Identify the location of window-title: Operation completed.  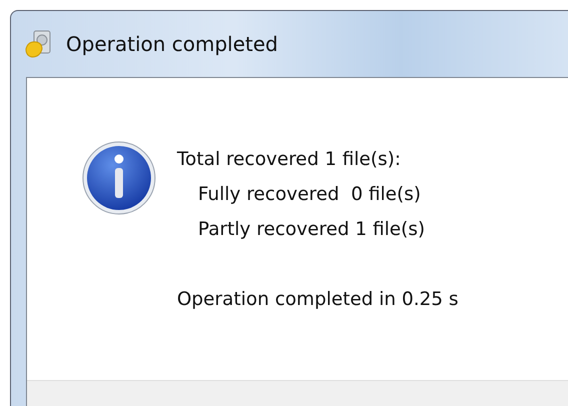
(172, 44).